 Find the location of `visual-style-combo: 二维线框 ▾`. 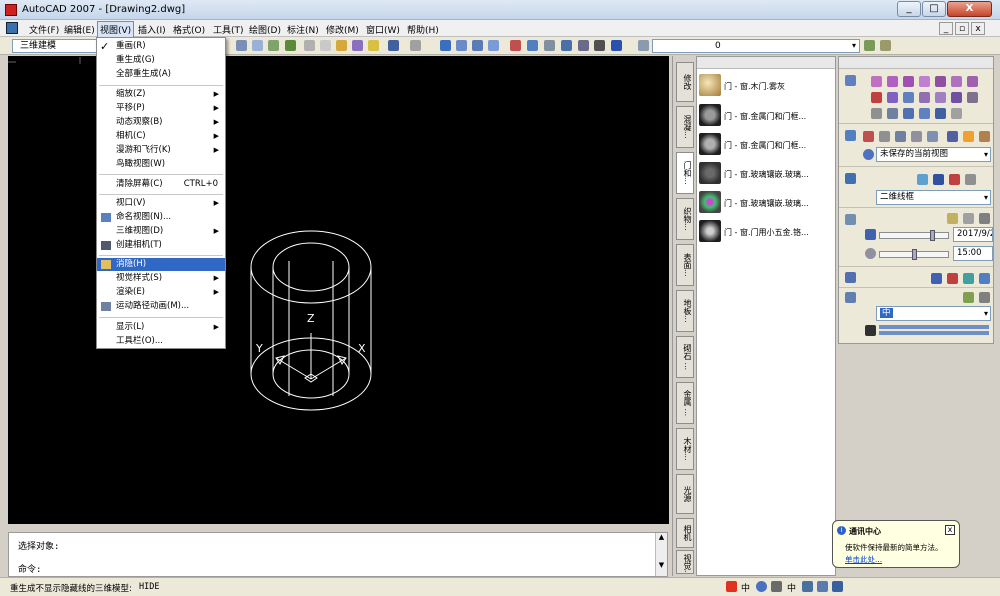

visual-style-combo: 二维线框 ▾ is located at coordinates (933, 197).